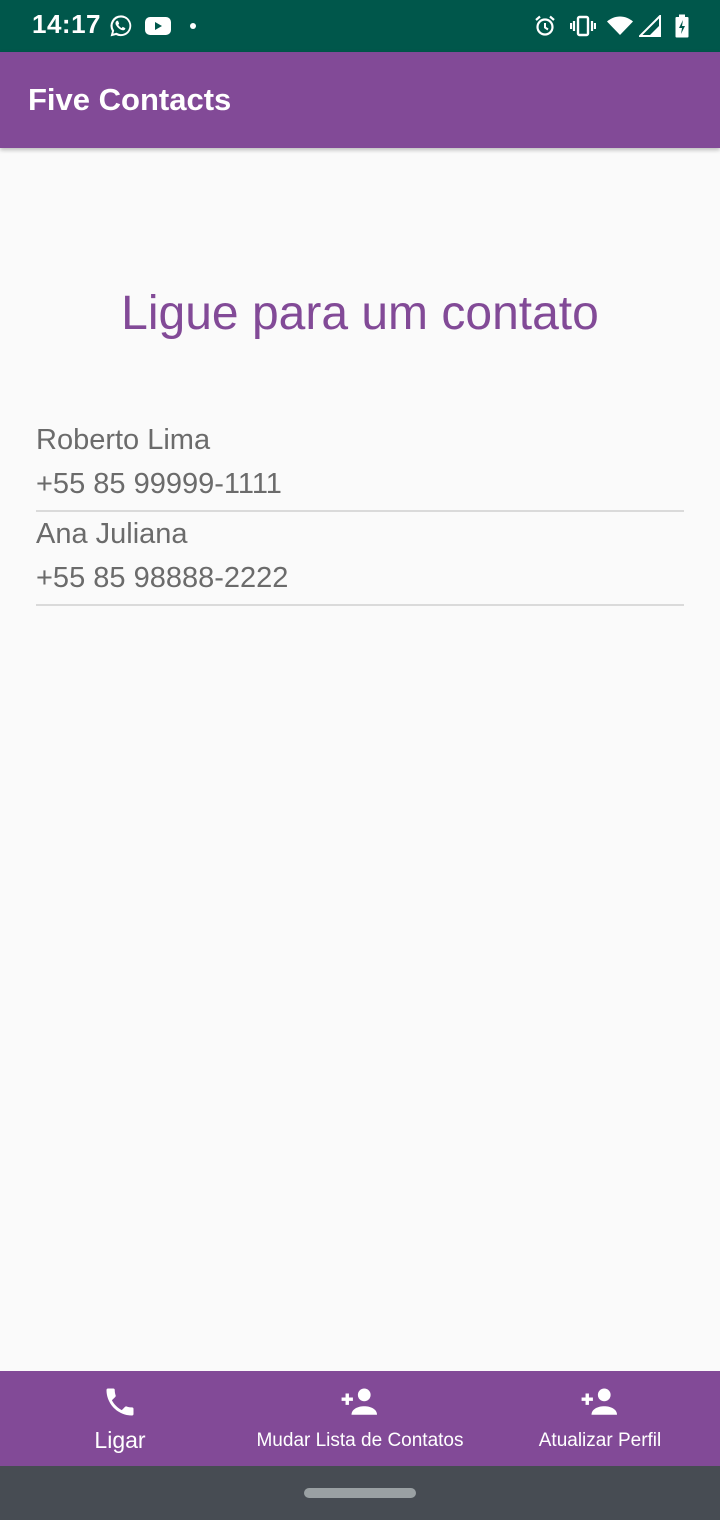  I want to click on vibrate-icon, so click(583, 26).